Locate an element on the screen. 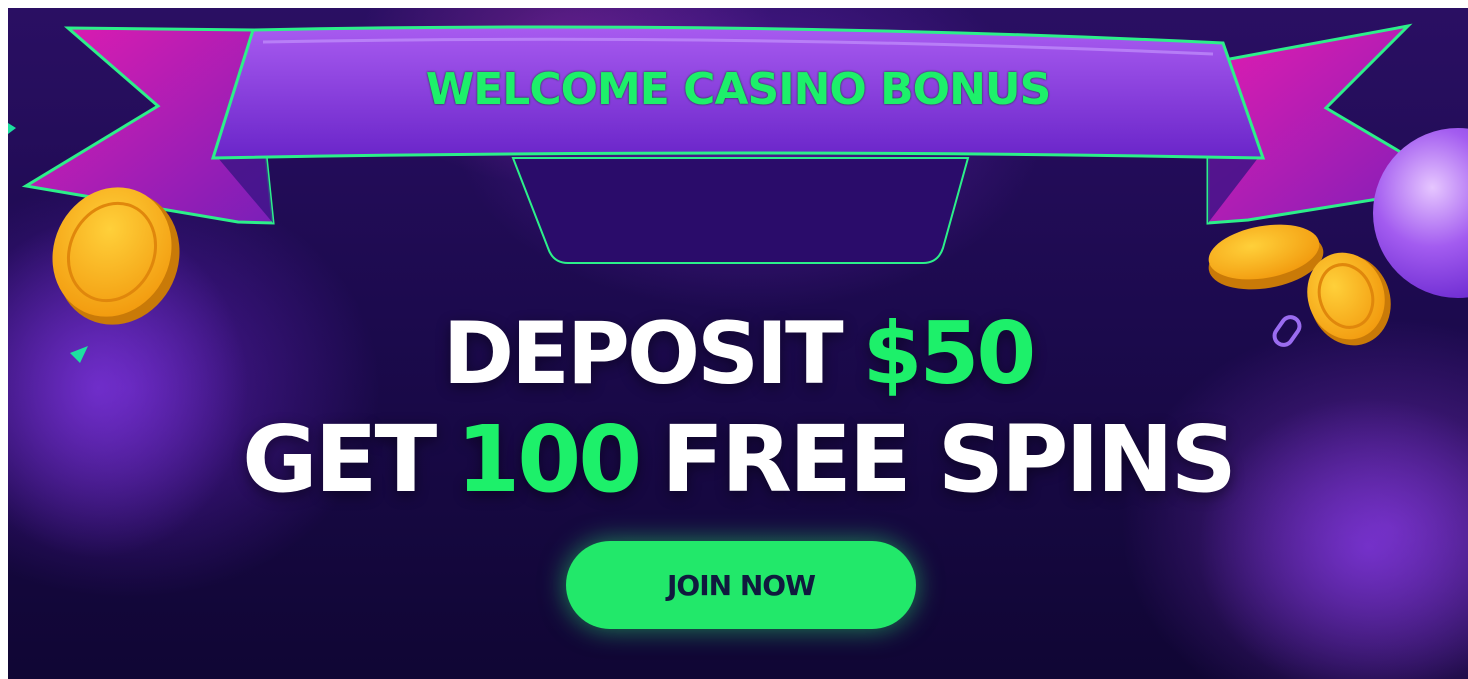 The image size is (1468, 679). join-now-button: JOIN NOW is located at coordinates (741, 585).